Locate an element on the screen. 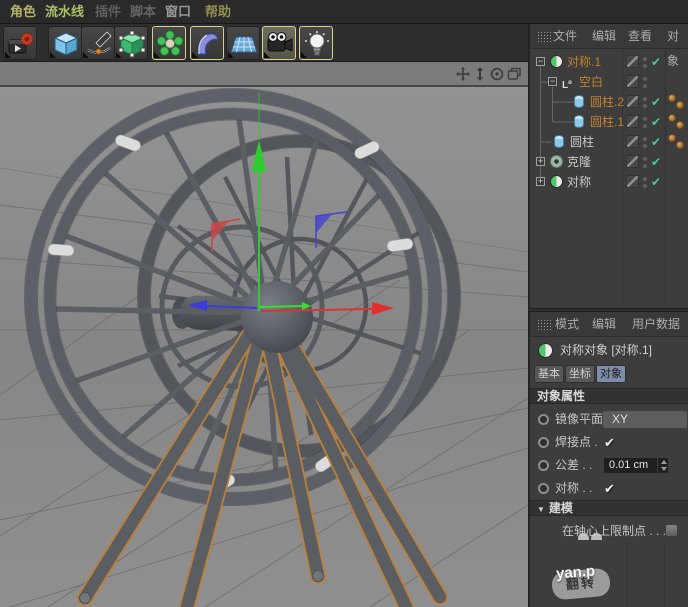 This screenshot has width=688, height=607. light-icon is located at coordinates (316, 43).